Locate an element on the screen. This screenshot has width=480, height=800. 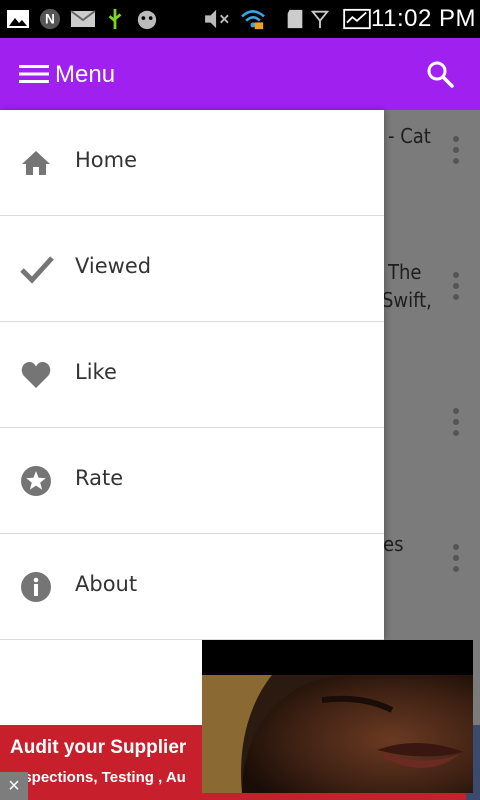
svg-text: N is located at coordinates (50, 19).